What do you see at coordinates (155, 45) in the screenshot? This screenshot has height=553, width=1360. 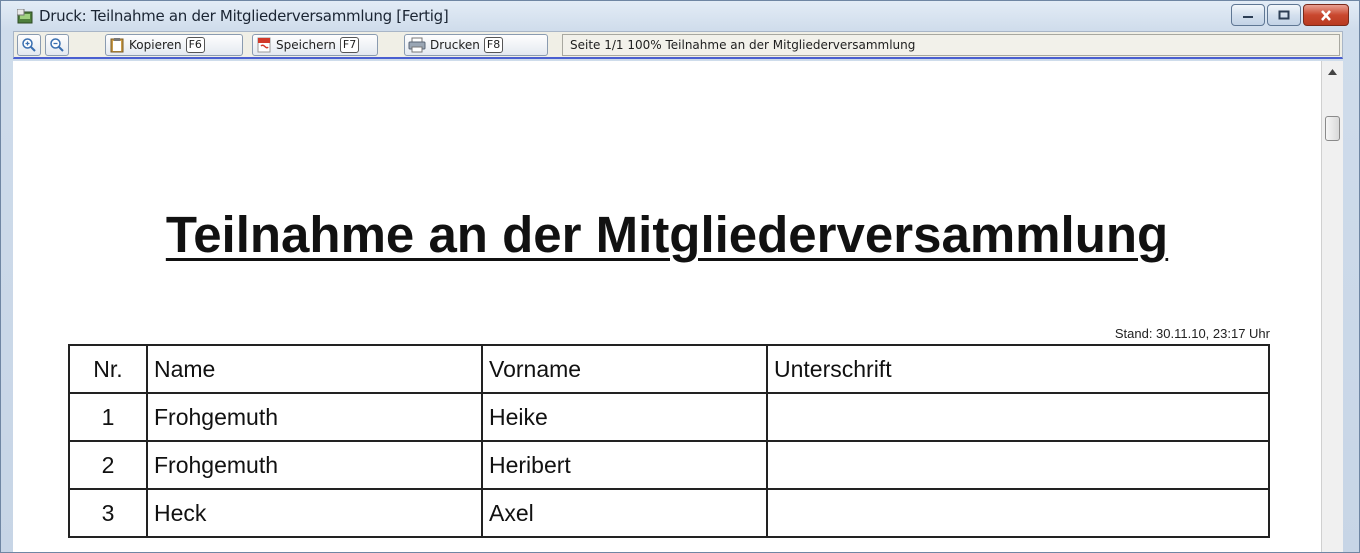 I see `copy-label: Kopieren` at bounding box center [155, 45].